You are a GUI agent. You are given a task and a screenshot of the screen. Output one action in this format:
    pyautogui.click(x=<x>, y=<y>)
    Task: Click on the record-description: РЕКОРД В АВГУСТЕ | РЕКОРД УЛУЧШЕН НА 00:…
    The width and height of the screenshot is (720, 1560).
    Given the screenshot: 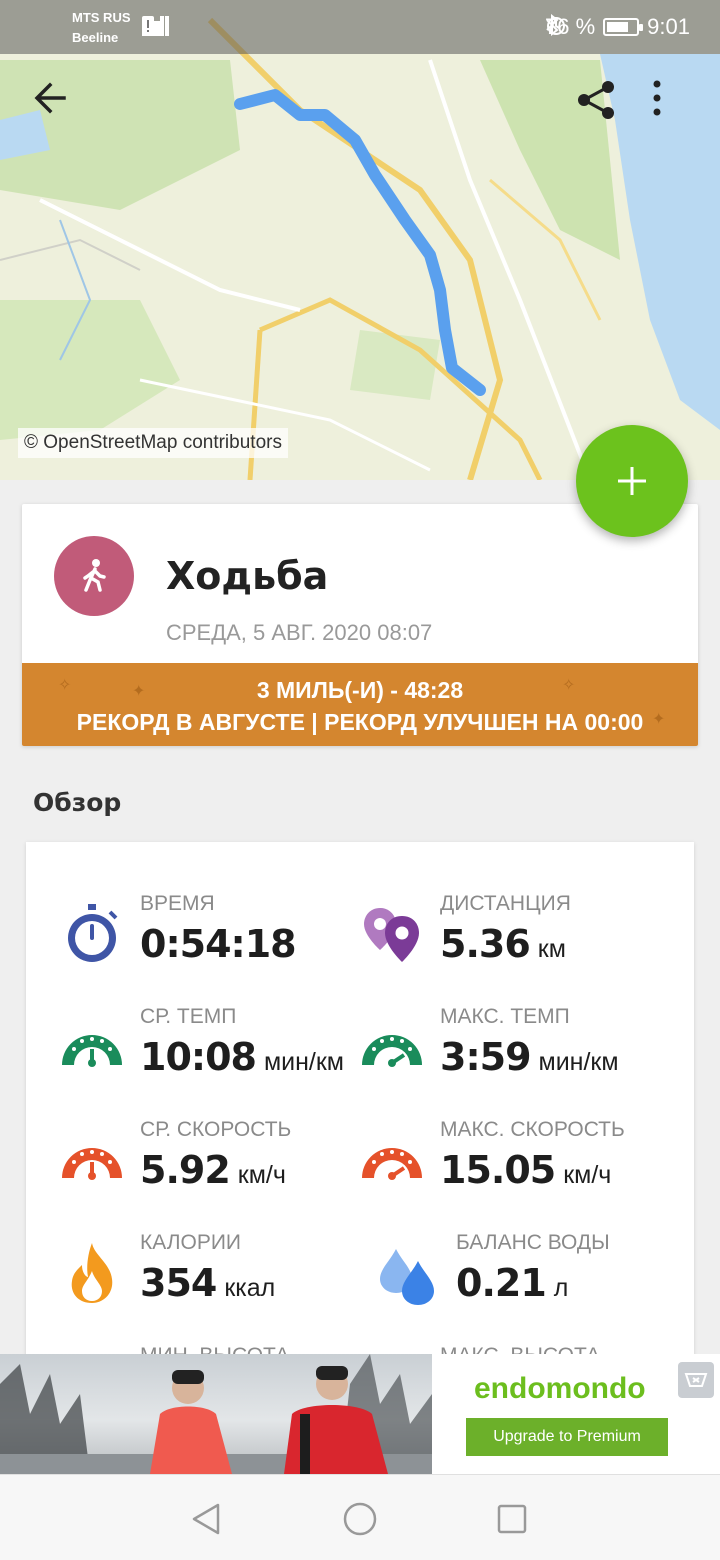 What is the action you would take?
    pyautogui.click(x=360, y=722)
    